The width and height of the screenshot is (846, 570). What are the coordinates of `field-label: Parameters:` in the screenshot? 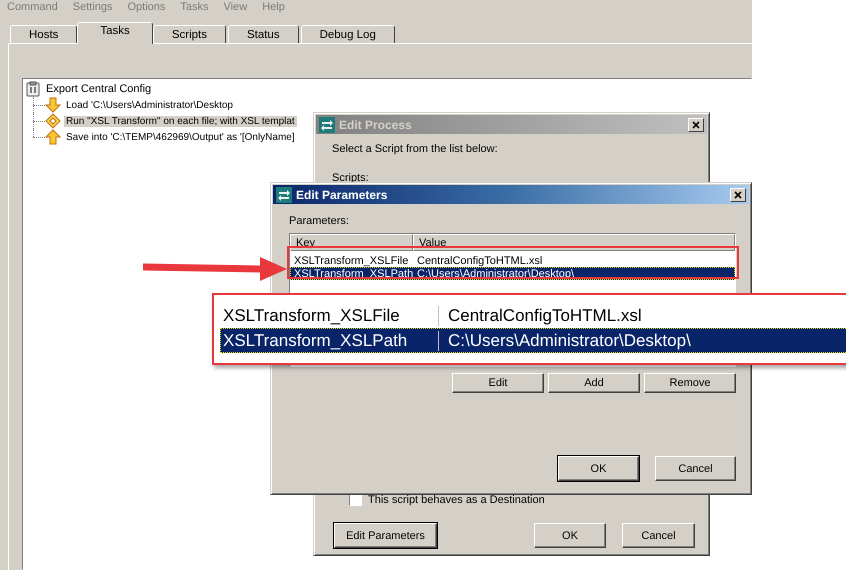 It's located at (319, 221).